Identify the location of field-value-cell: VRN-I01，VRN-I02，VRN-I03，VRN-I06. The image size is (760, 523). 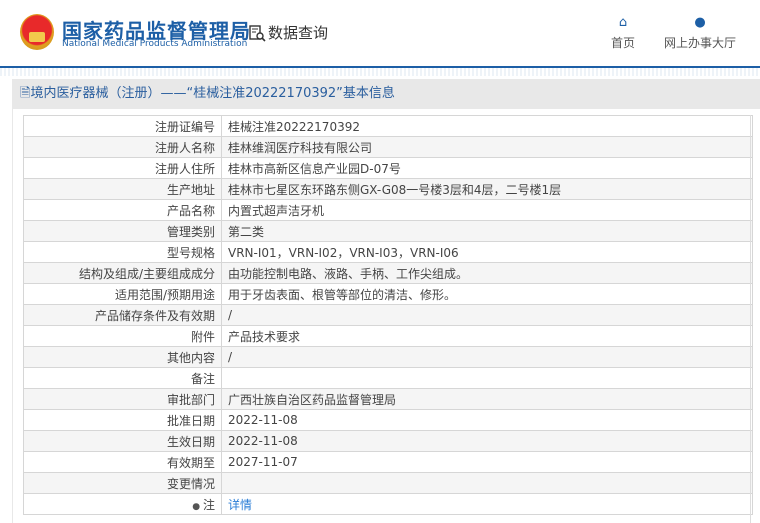
(487, 252).